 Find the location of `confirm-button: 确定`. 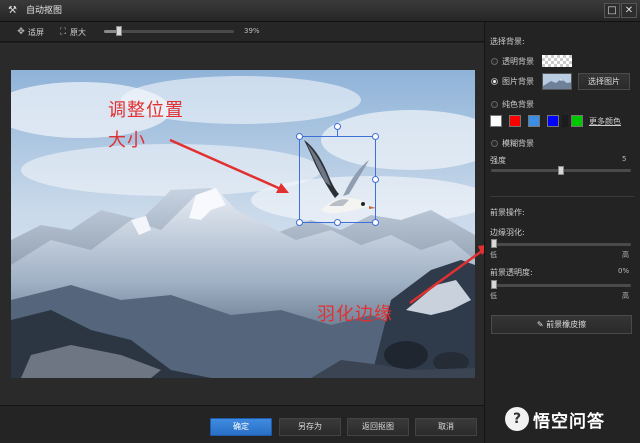

confirm-button: 确定 is located at coordinates (241, 427).